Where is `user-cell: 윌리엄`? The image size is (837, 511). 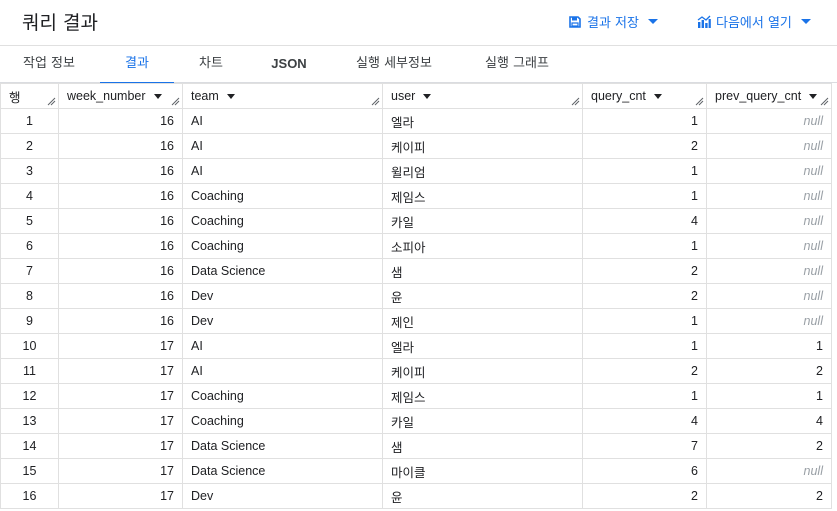
user-cell: 윌리엄 is located at coordinates (482, 171).